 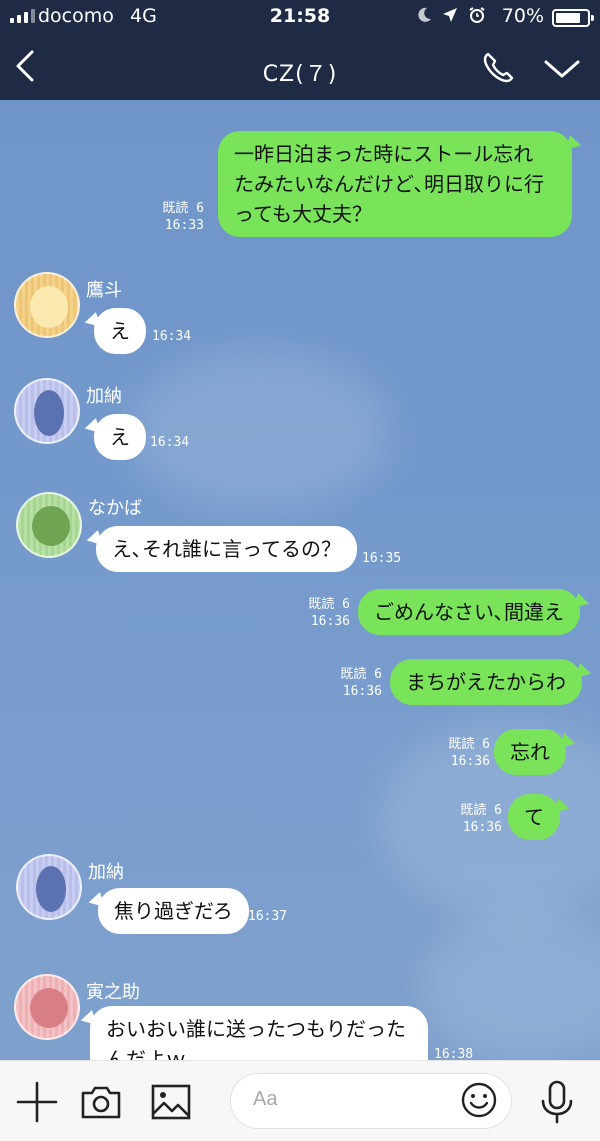 I want to click on plus-icon, so click(x=37, y=1102).